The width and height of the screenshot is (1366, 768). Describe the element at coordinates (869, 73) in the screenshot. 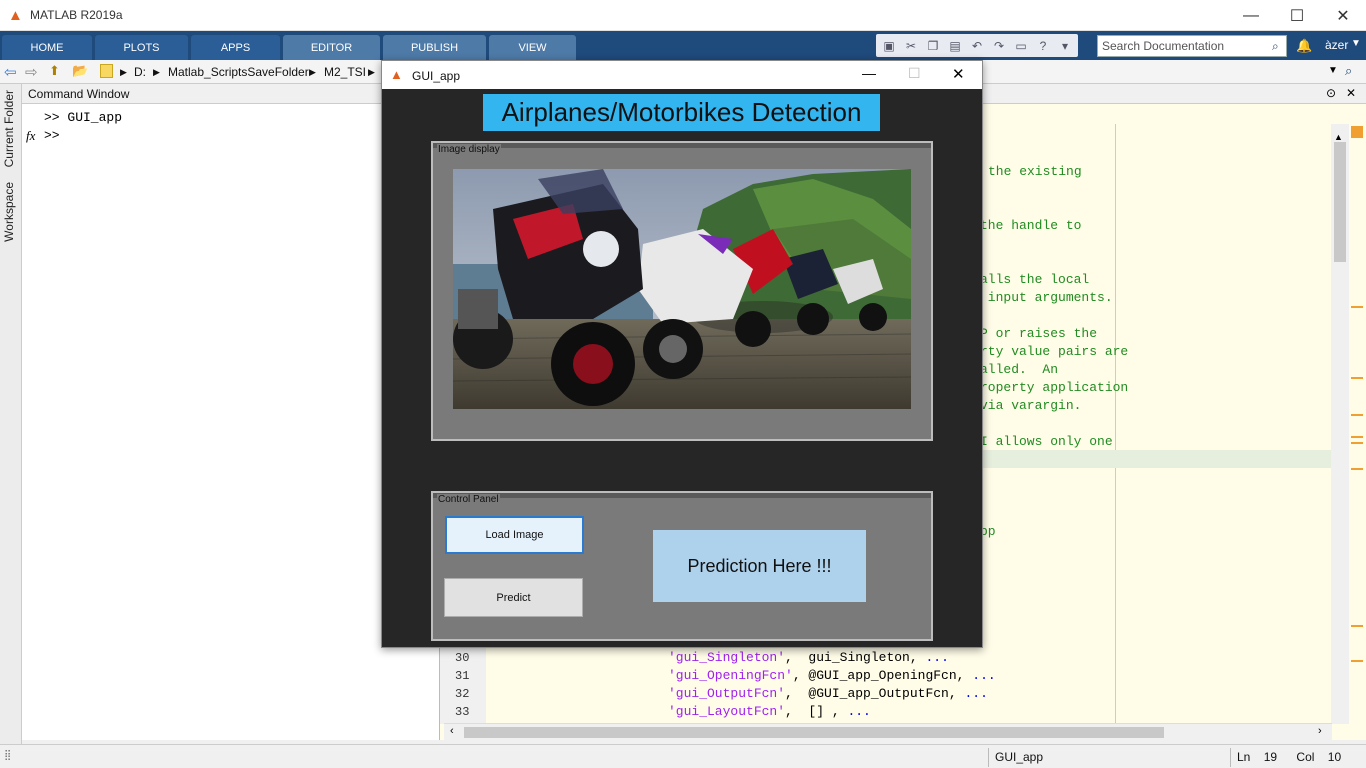

I see `gui-minimize-button: —` at that location.